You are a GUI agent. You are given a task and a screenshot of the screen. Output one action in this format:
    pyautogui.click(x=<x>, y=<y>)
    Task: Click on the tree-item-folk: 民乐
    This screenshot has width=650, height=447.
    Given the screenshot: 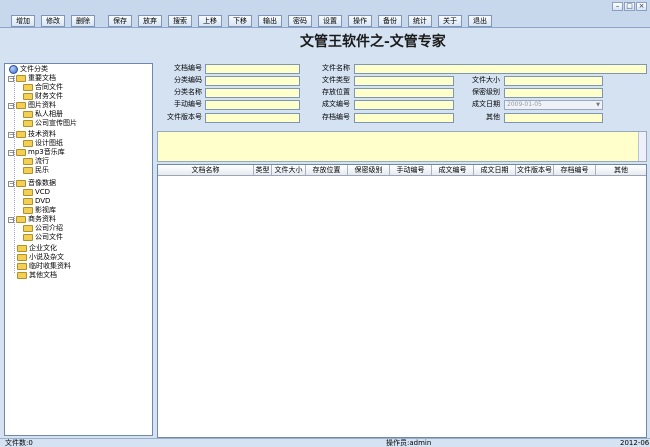 What is the action you would take?
    pyautogui.click(x=36, y=170)
    